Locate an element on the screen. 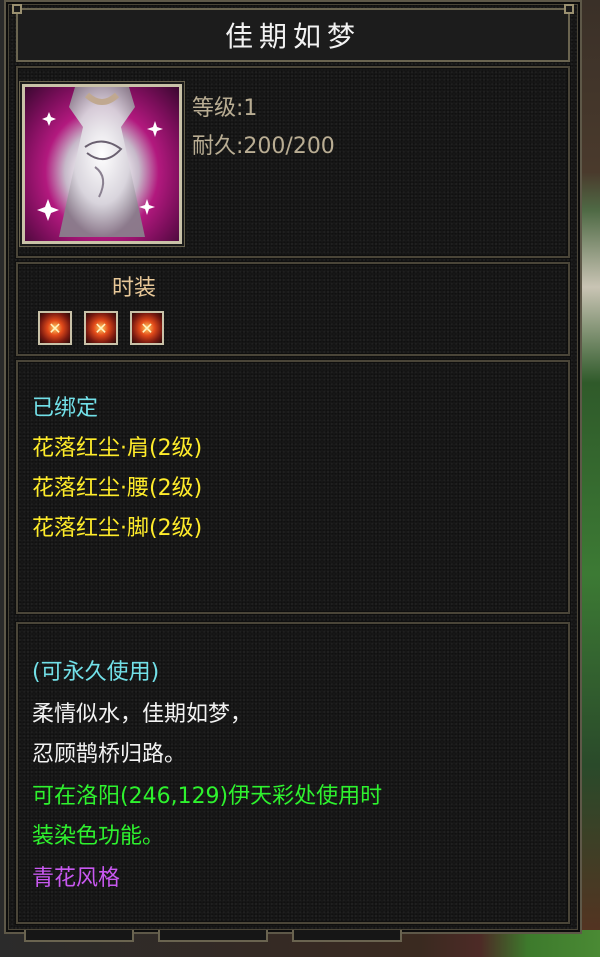 The height and width of the screenshot is (957, 600). dye-info-line: 装染色功能。 is located at coordinates (98, 836).